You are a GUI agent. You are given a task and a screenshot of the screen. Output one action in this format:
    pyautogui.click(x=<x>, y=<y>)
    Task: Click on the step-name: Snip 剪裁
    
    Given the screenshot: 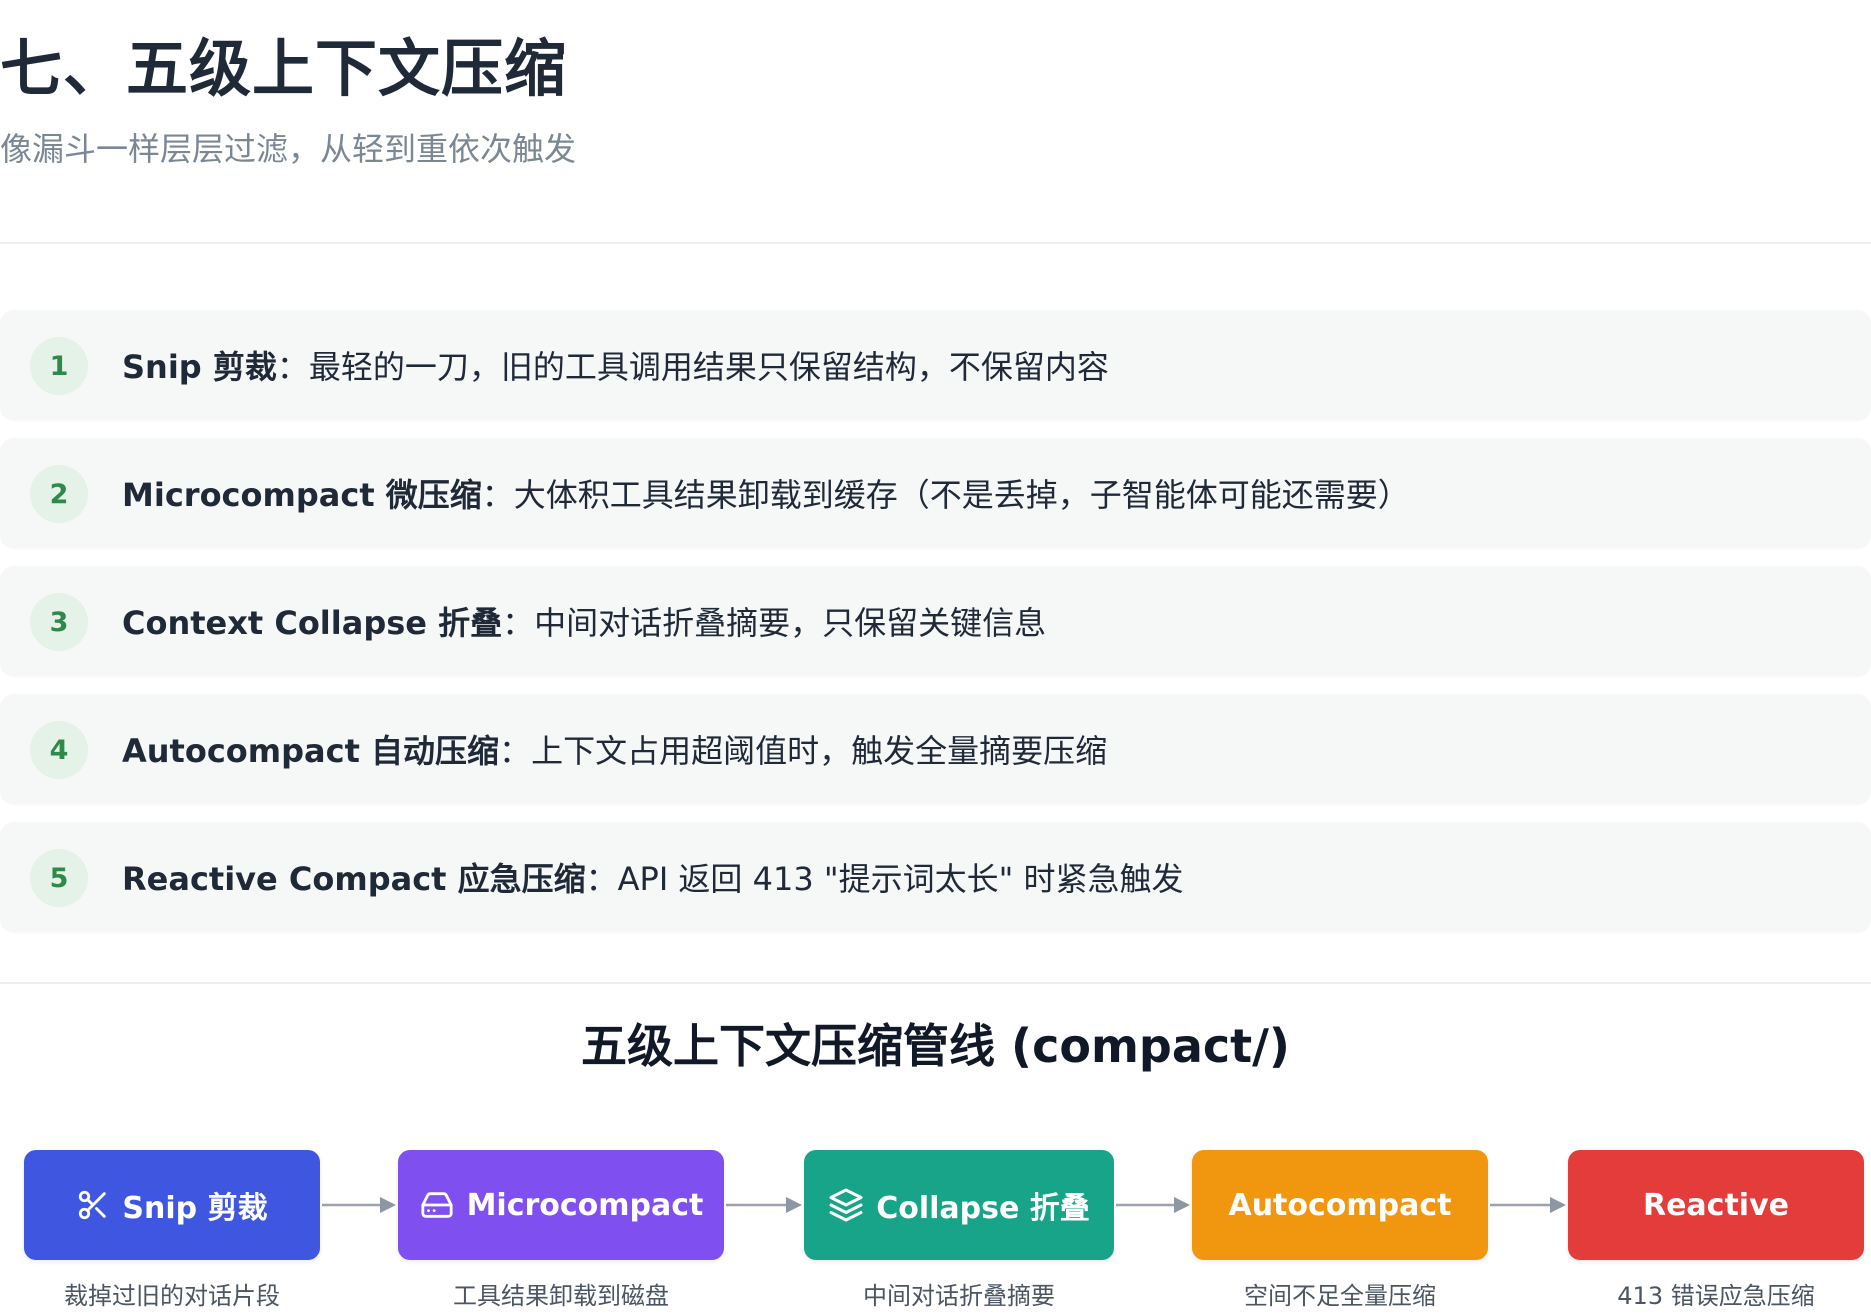 What is the action you would take?
    pyautogui.click(x=199, y=367)
    